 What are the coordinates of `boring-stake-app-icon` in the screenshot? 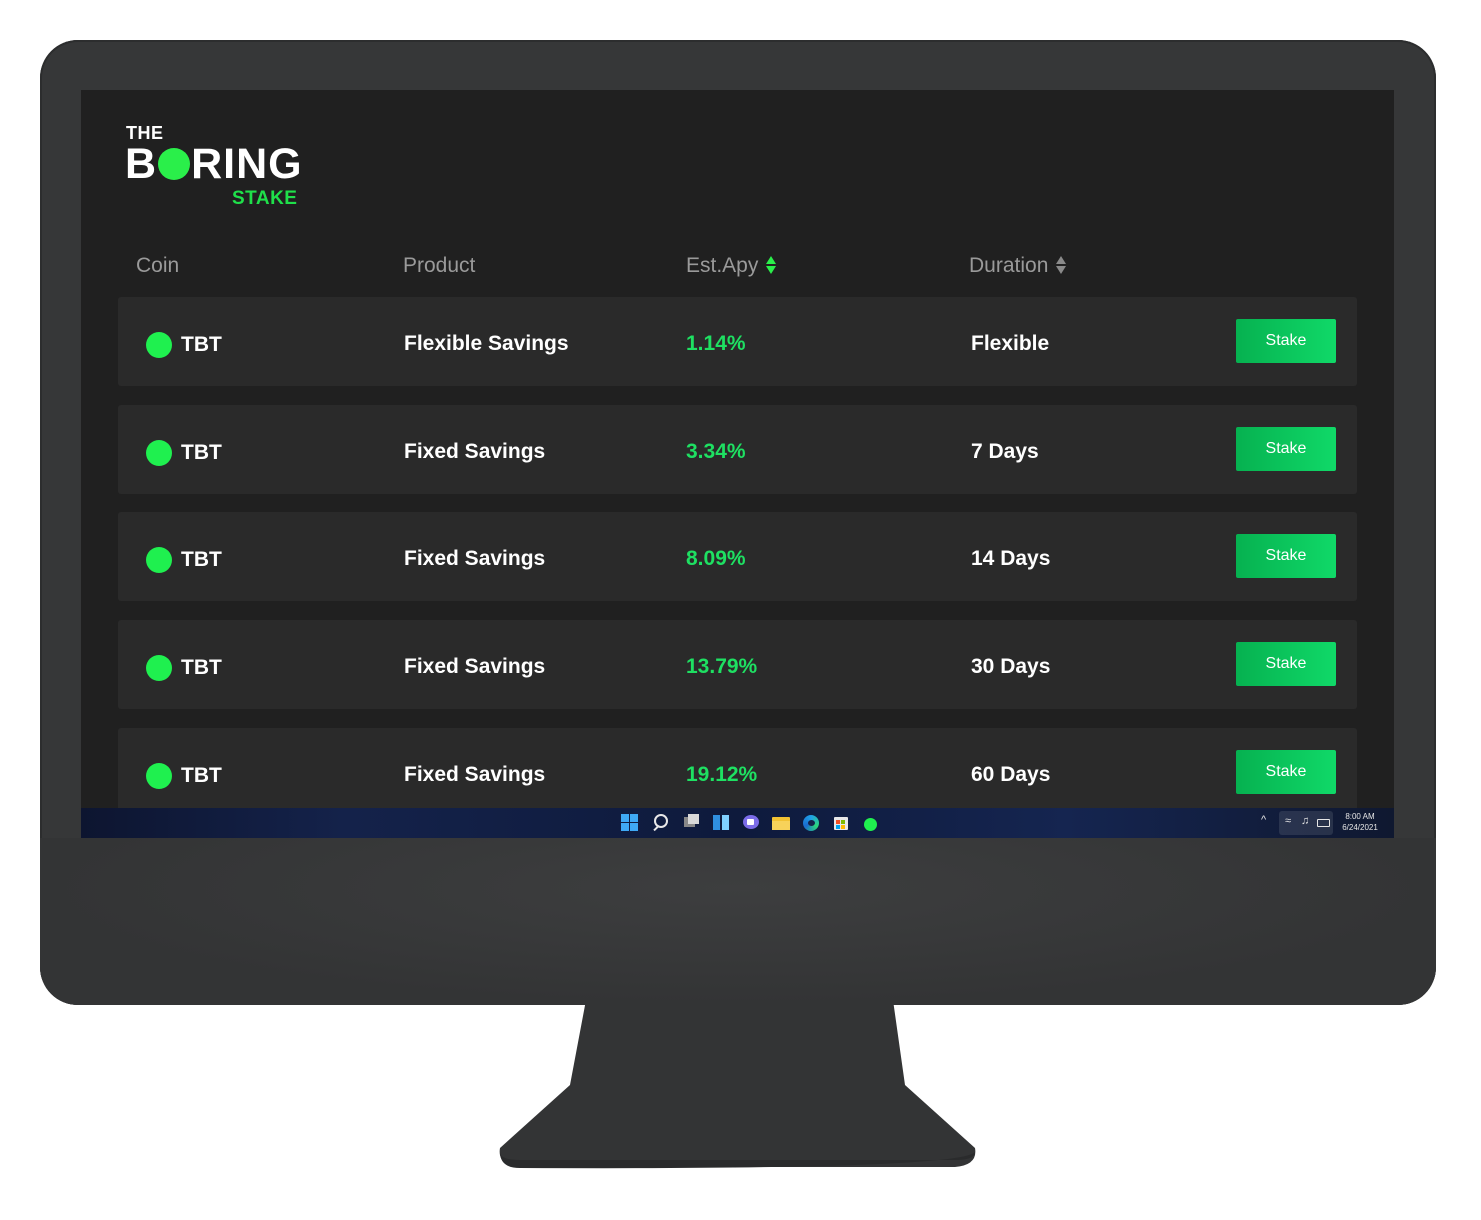 It's located at (871, 823).